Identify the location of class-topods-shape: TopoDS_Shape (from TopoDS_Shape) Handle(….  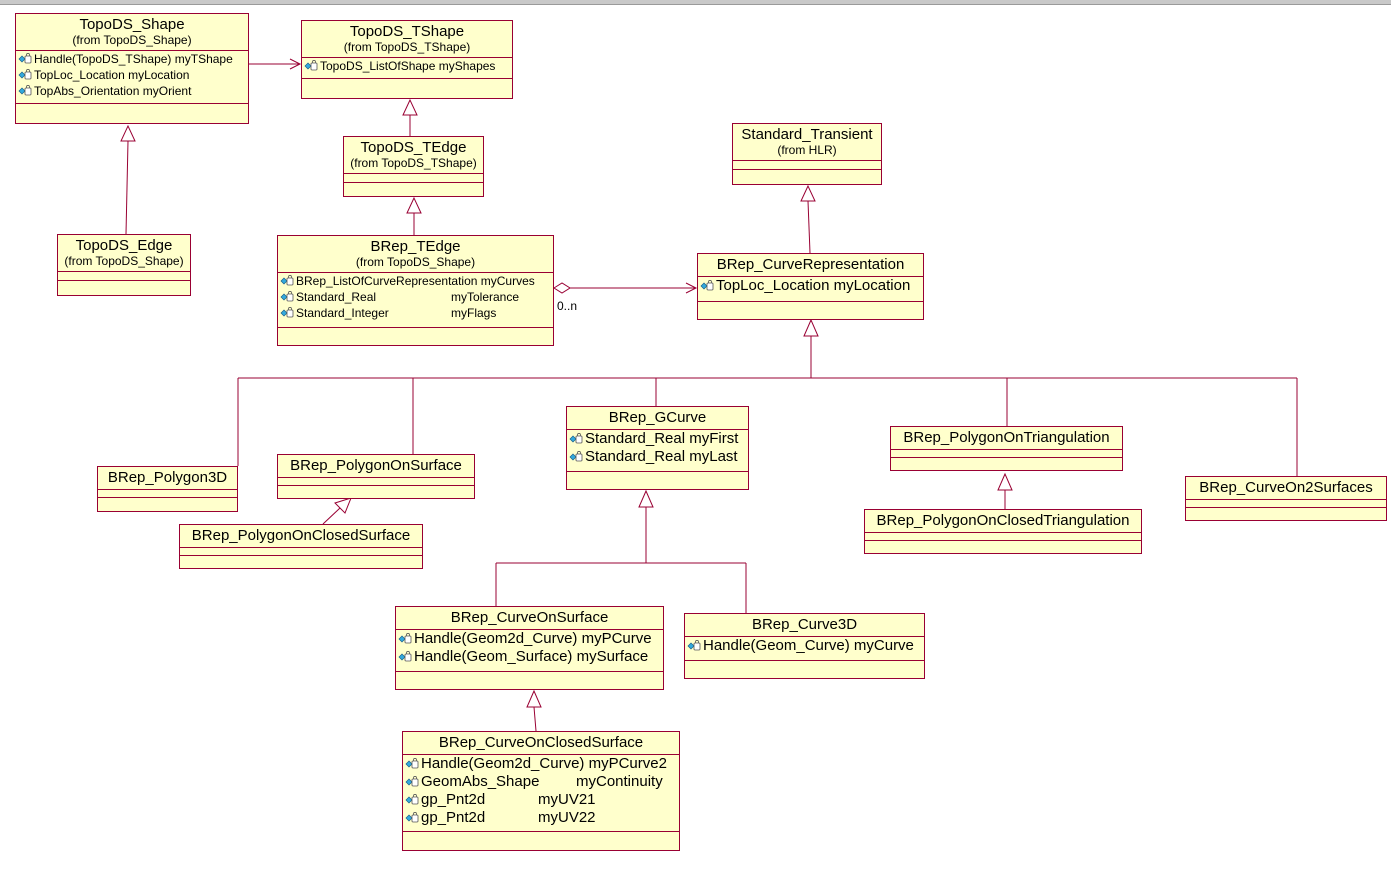
(132, 68).